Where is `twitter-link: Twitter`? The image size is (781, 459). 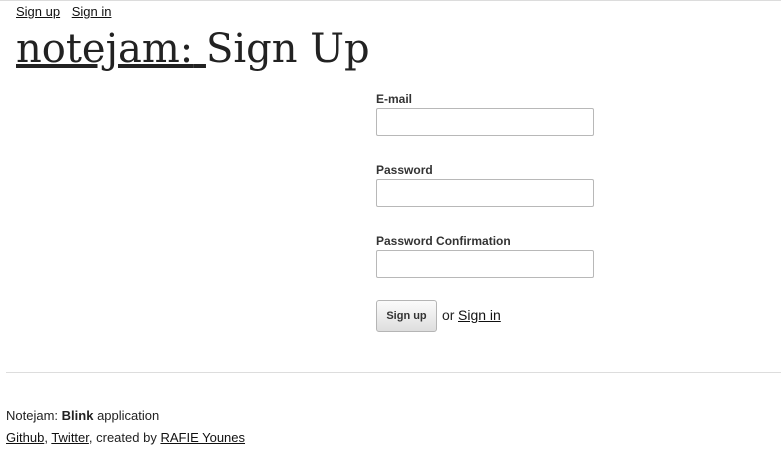 twitter-link: Twitter is located at coordinates (70, 437).